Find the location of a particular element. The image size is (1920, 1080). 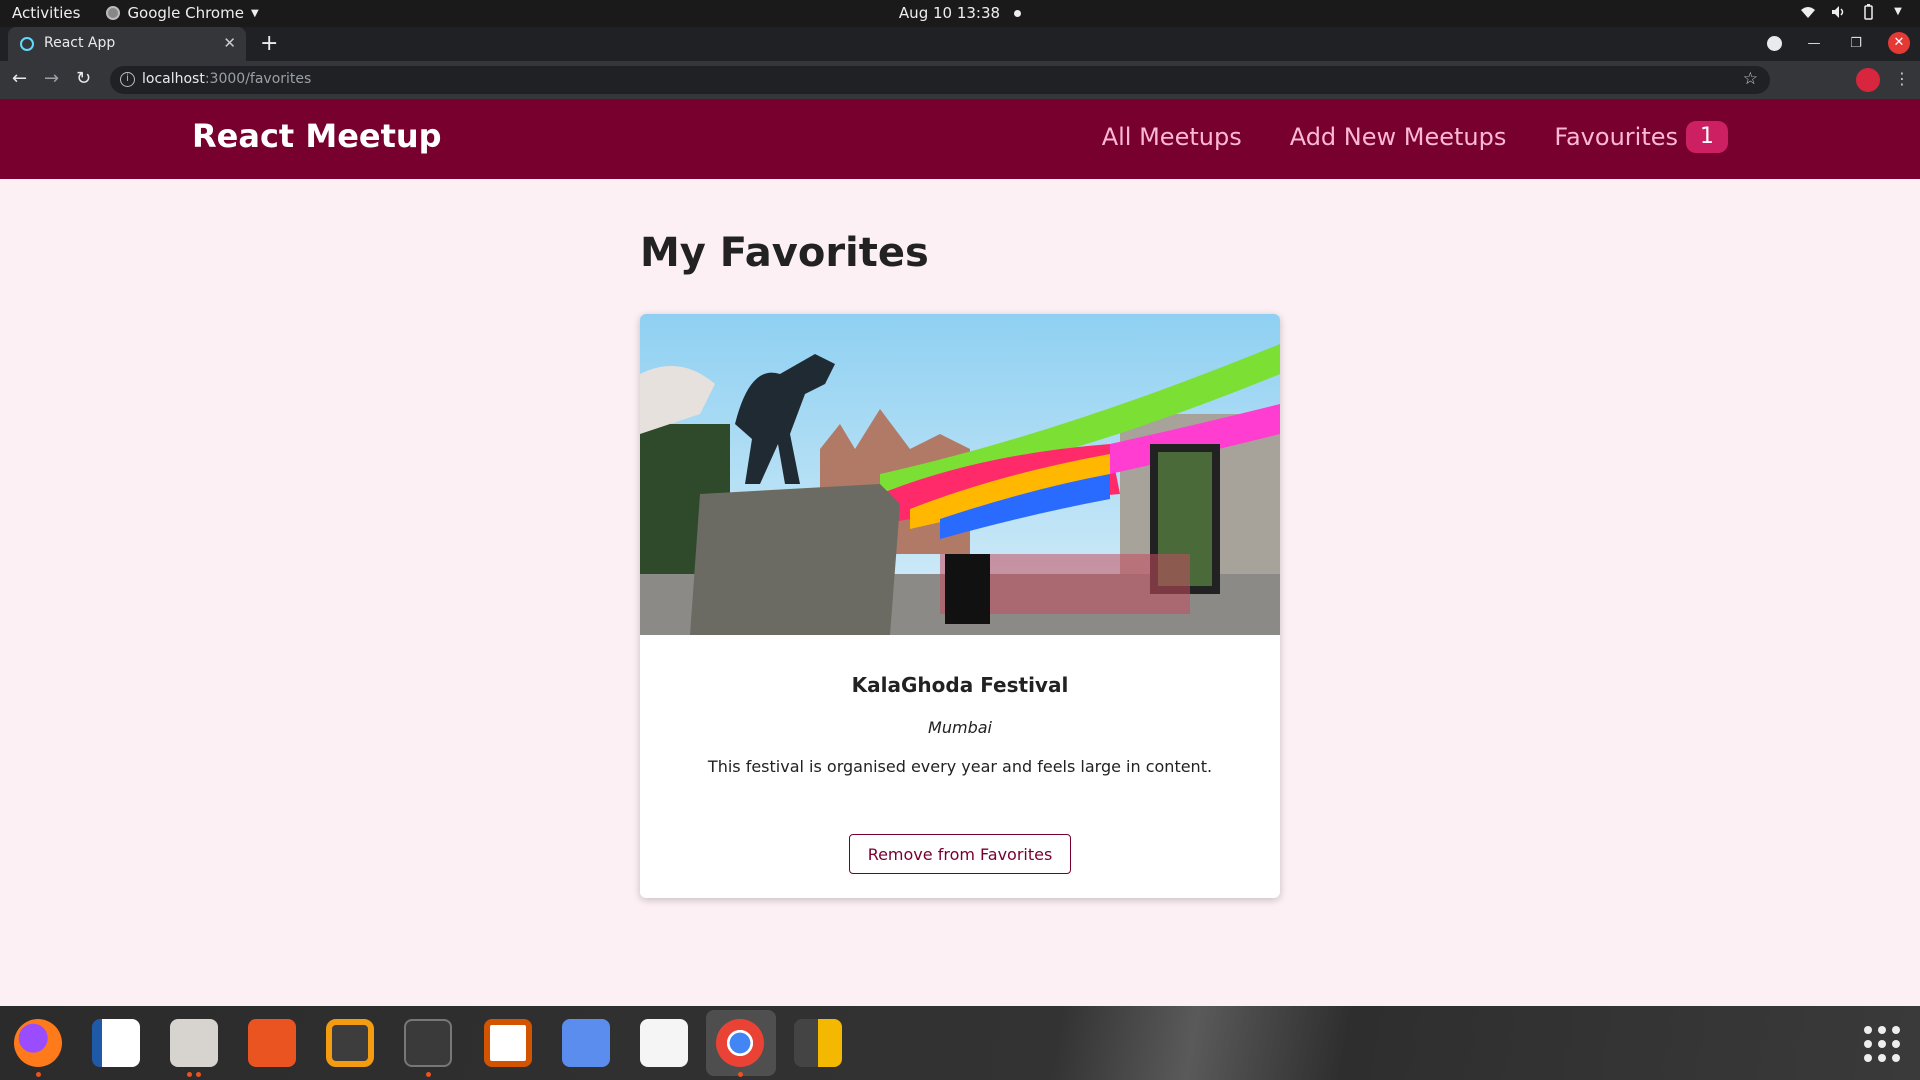

logo: React Meetup is located at coordinates (317, 136).